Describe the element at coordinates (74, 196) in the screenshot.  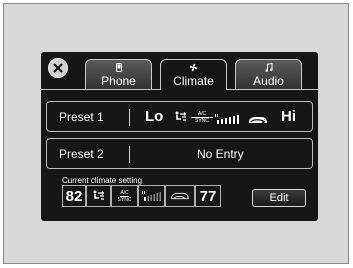
I see `current-driver-temp: 82` at that location.